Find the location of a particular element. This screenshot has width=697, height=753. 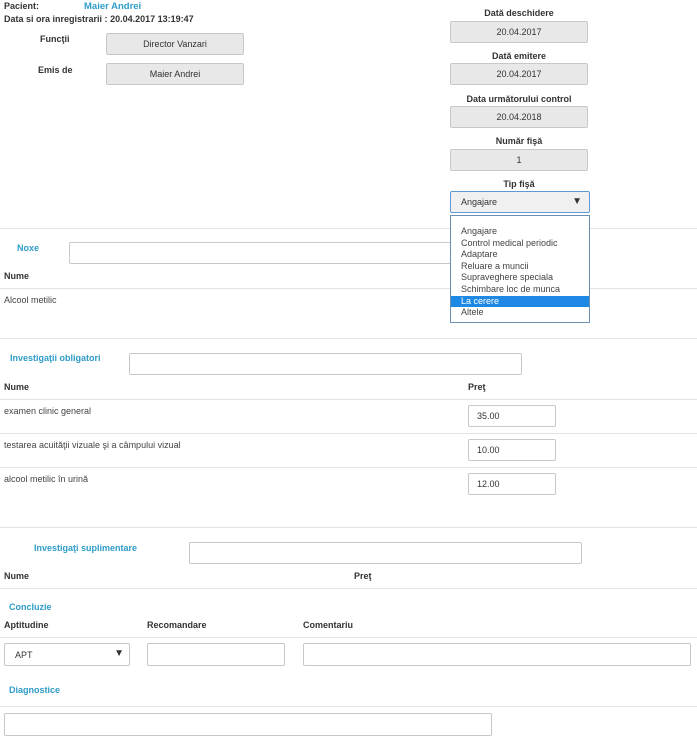

dropdown-option-adaptare: Adaptare is located at coordinates (520, 255).